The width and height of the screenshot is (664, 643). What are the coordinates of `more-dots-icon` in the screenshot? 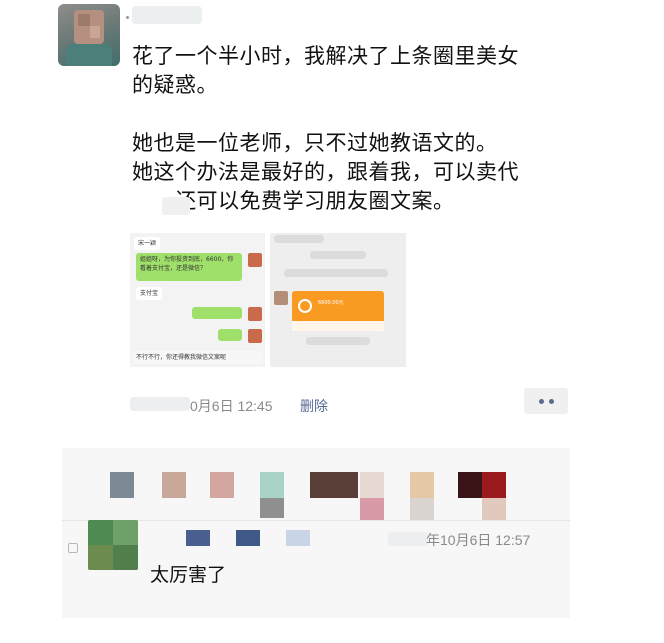 It's located at (546, 401).